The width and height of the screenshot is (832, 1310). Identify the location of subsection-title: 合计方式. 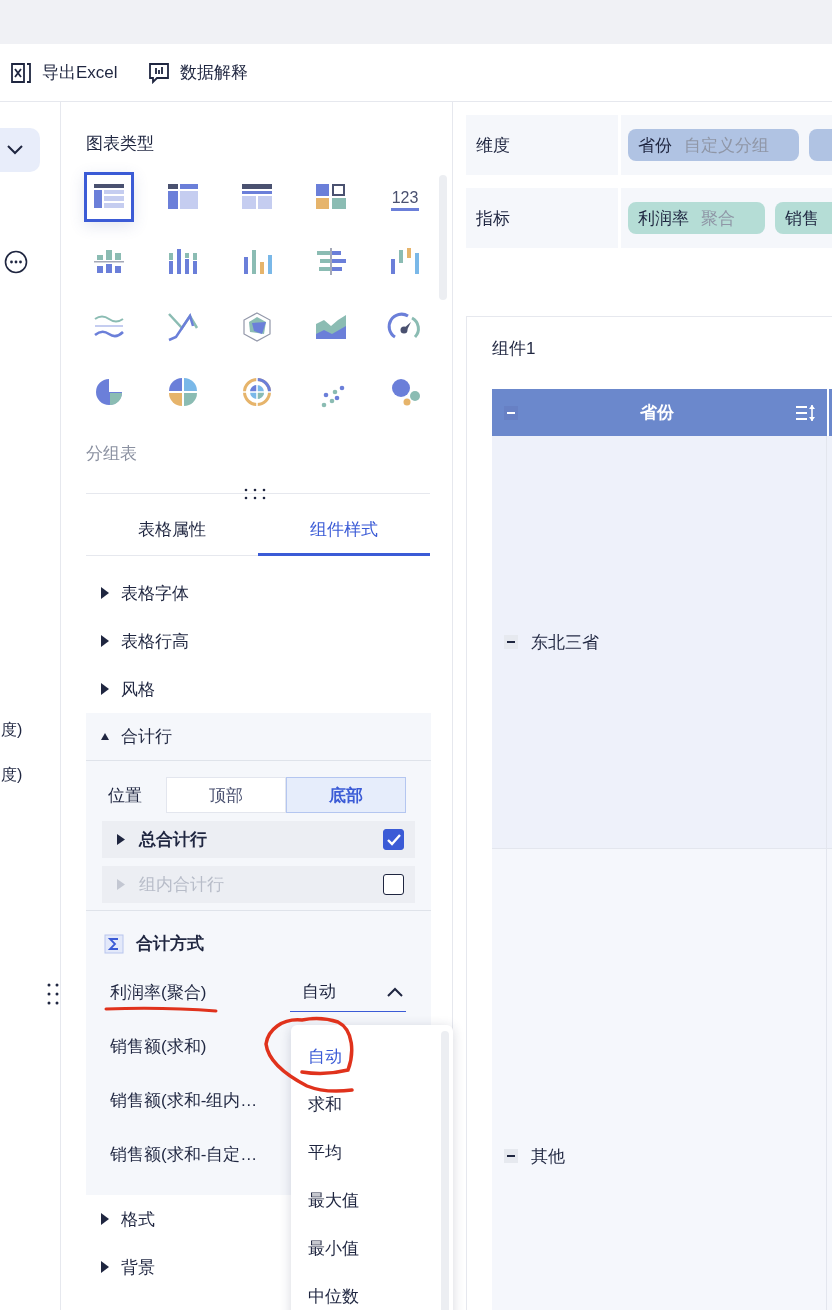
(170, 944).